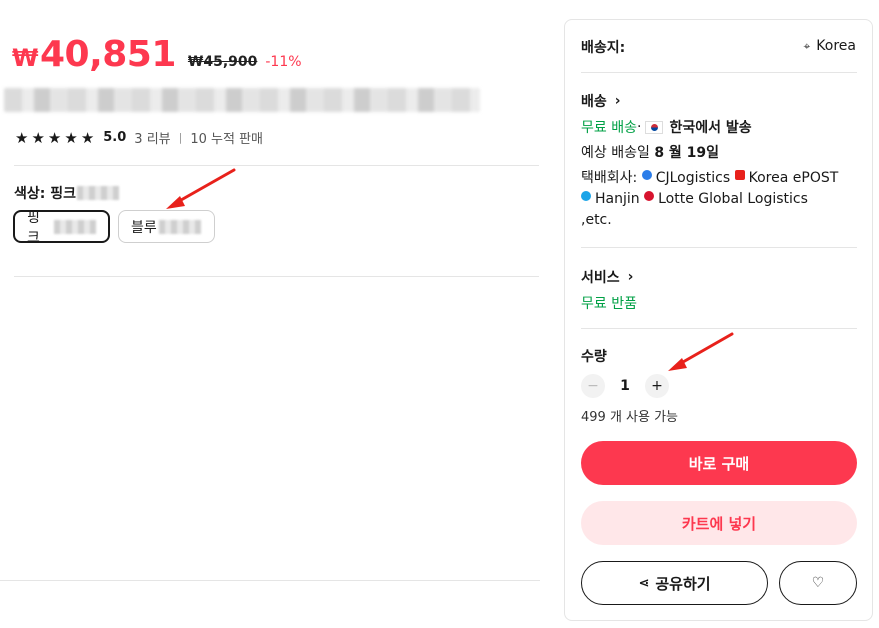 The height and width of the screenshot is (628, 879). I want to click on share-icon: ⋖, so click(644, 583).